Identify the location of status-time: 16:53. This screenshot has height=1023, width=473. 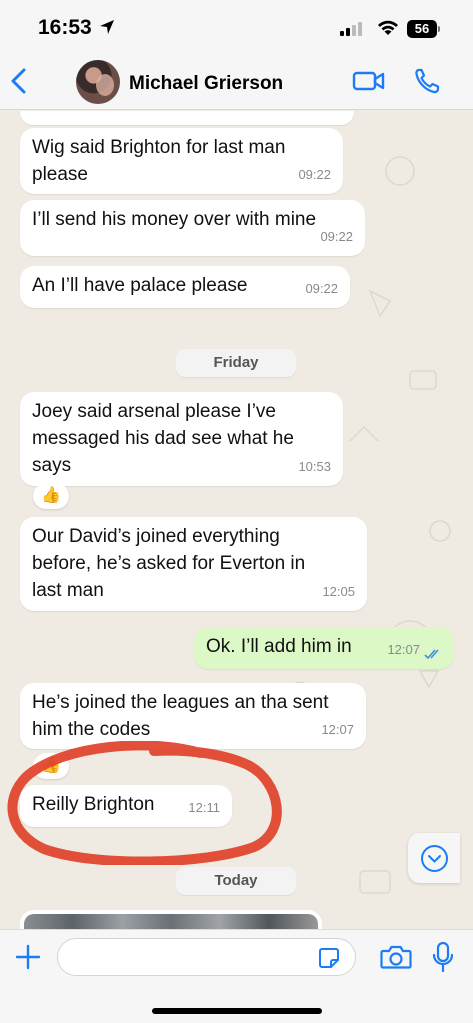
(65, 27).